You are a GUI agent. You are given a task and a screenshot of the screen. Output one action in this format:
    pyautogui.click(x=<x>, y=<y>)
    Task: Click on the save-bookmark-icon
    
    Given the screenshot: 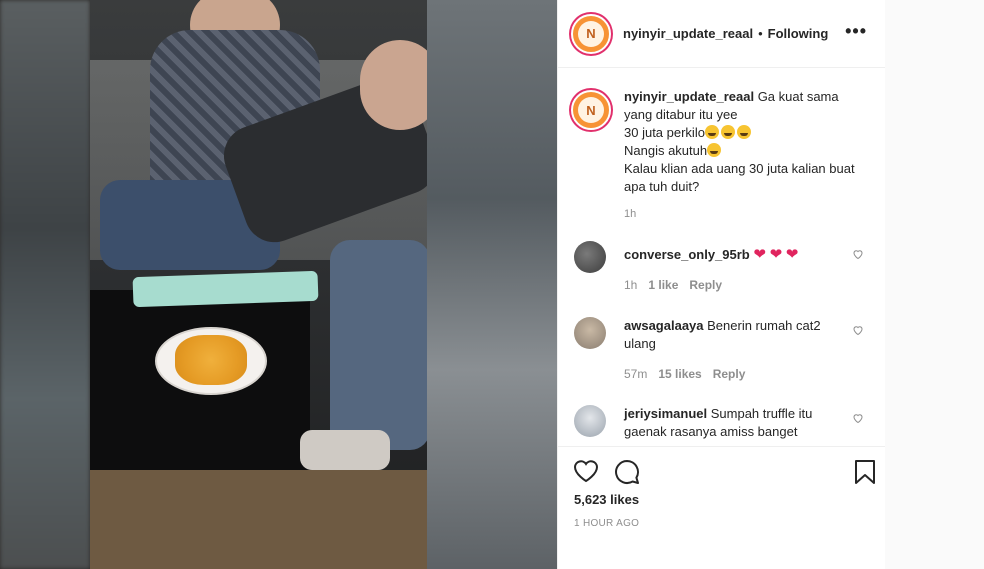 What is the action you would take?
    pyautogui.click(x=865, y=472)
    